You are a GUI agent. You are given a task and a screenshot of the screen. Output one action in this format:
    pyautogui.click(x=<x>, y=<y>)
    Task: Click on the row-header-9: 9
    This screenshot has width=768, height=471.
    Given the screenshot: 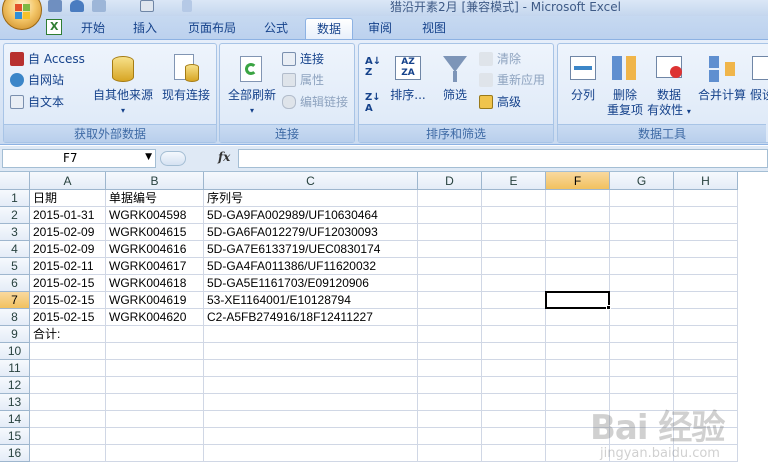 What is the action you would take?
    pyautogui.click(x=15, y=334)
    